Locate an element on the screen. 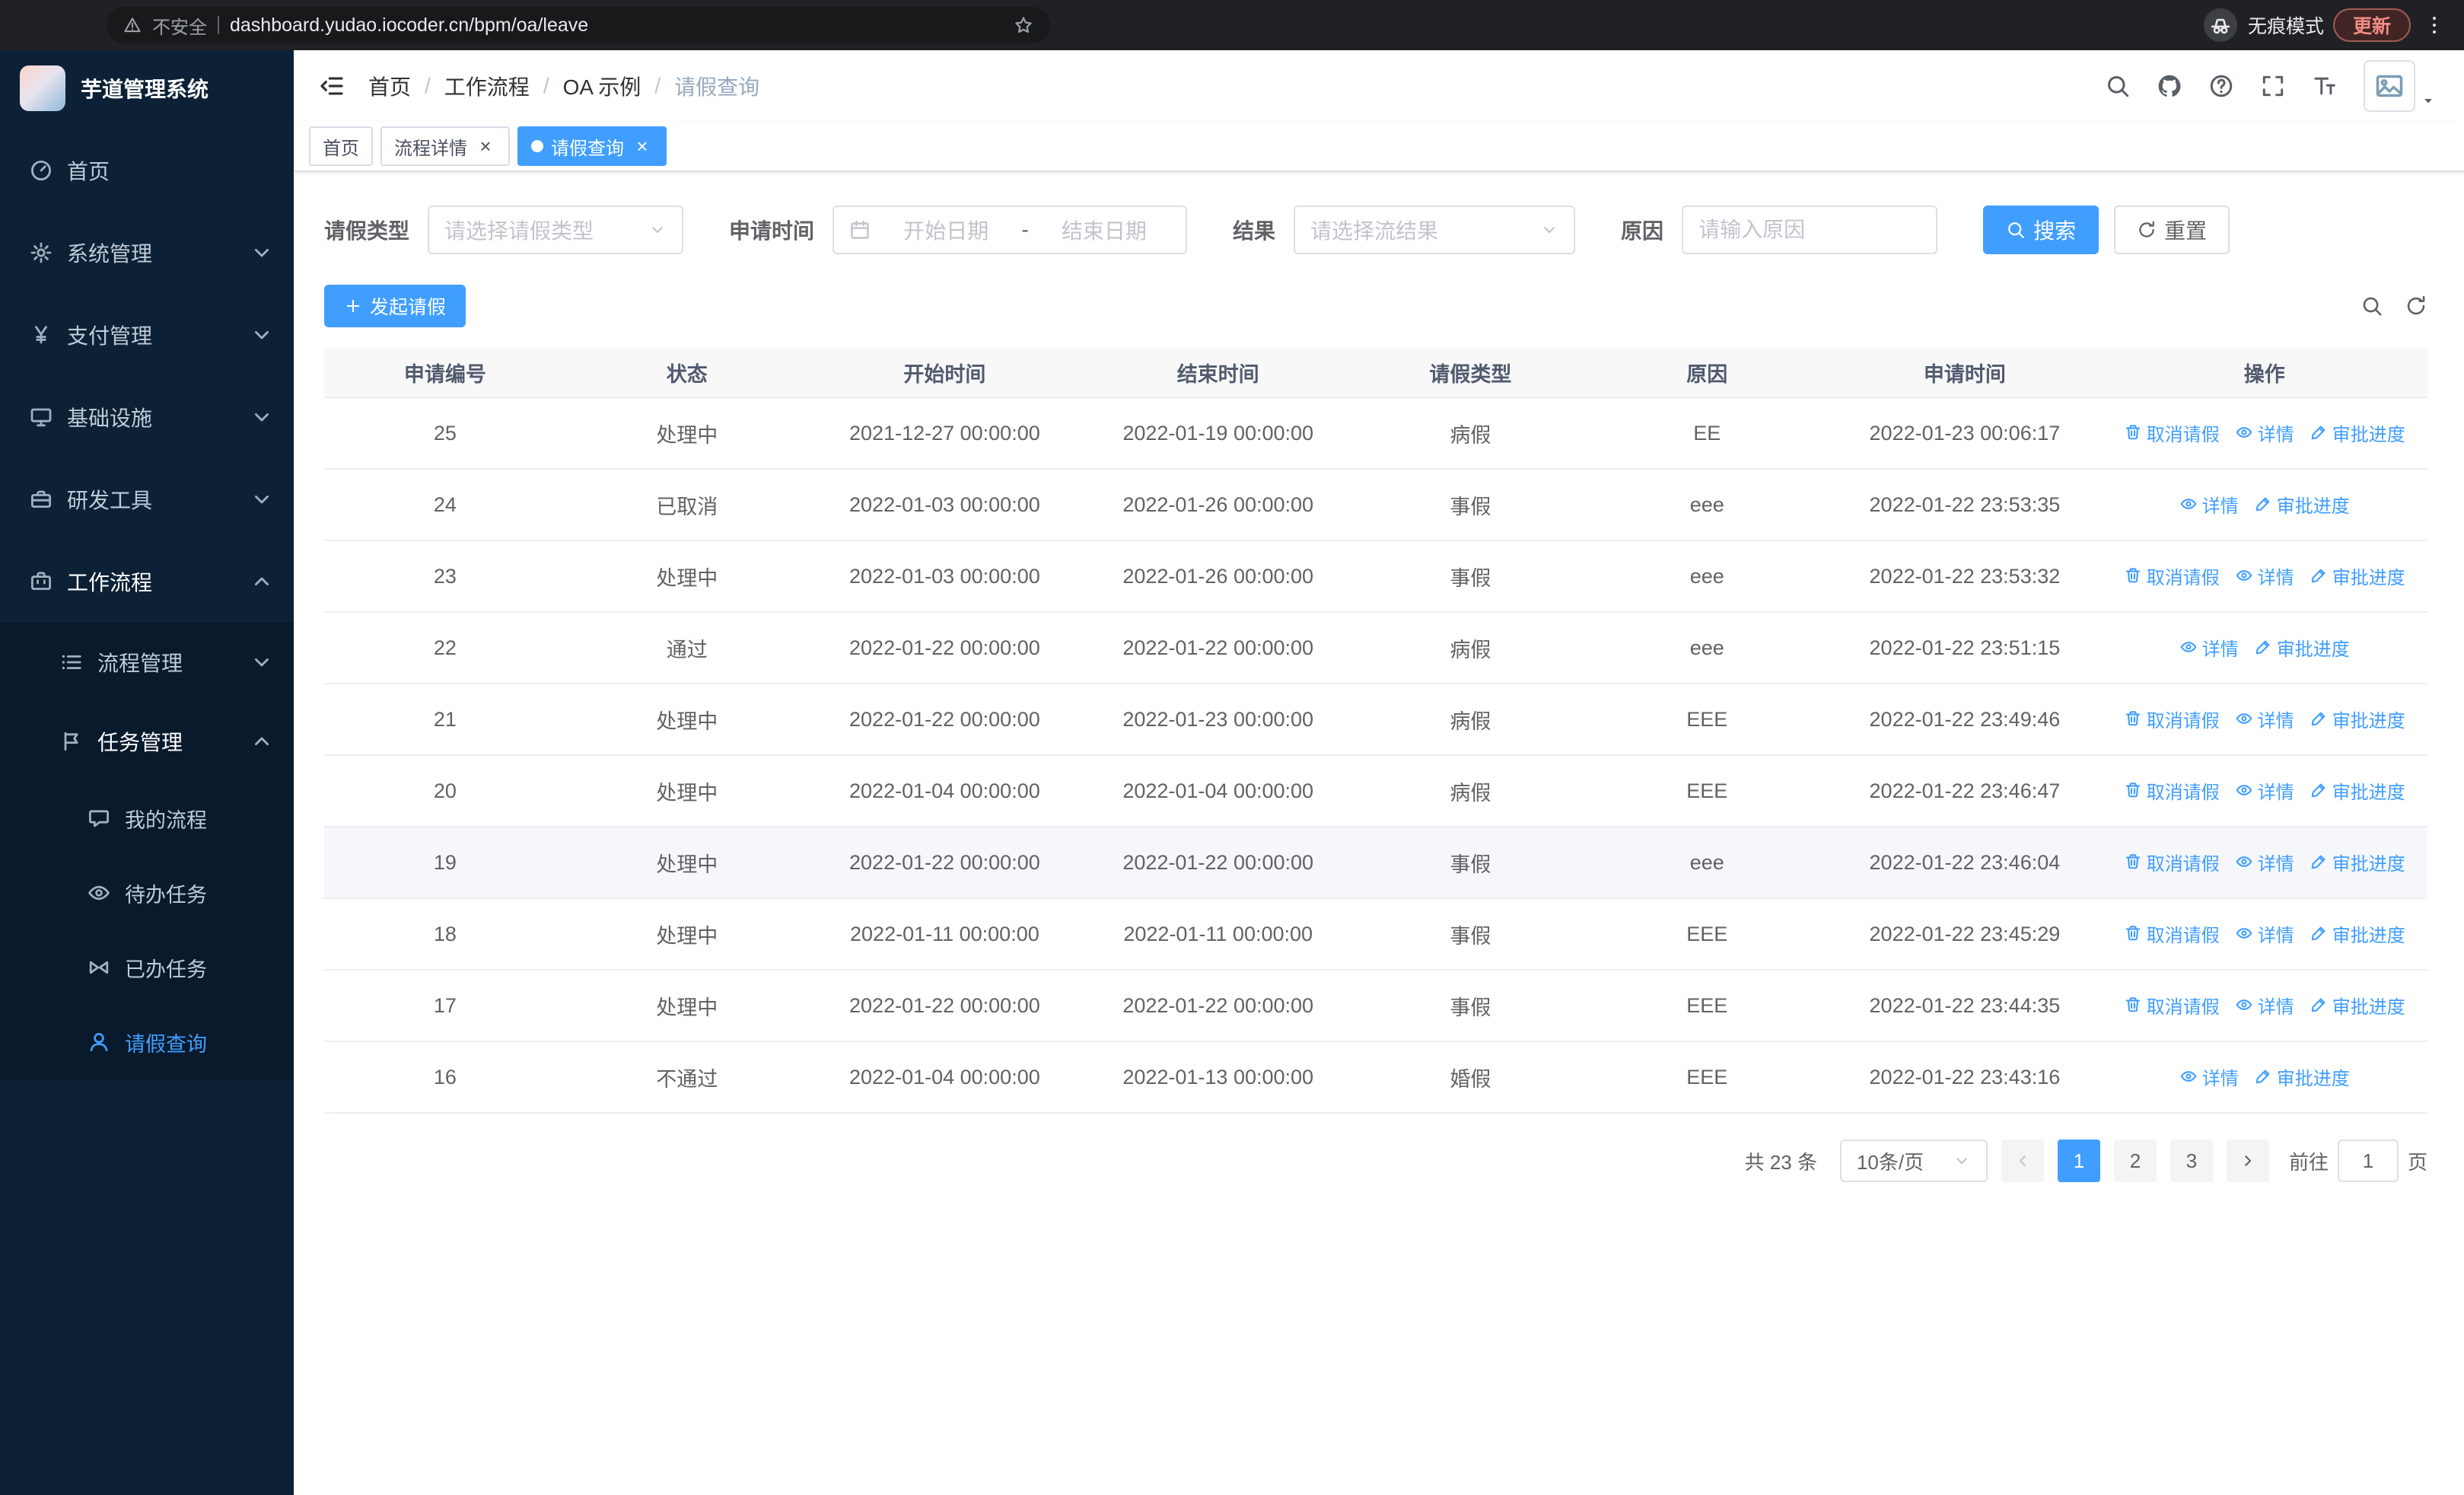 Image resolution: width=2464 pixels, height=1495 pixels. sidebar-collapse-icon is located at coordinates (331, 86).